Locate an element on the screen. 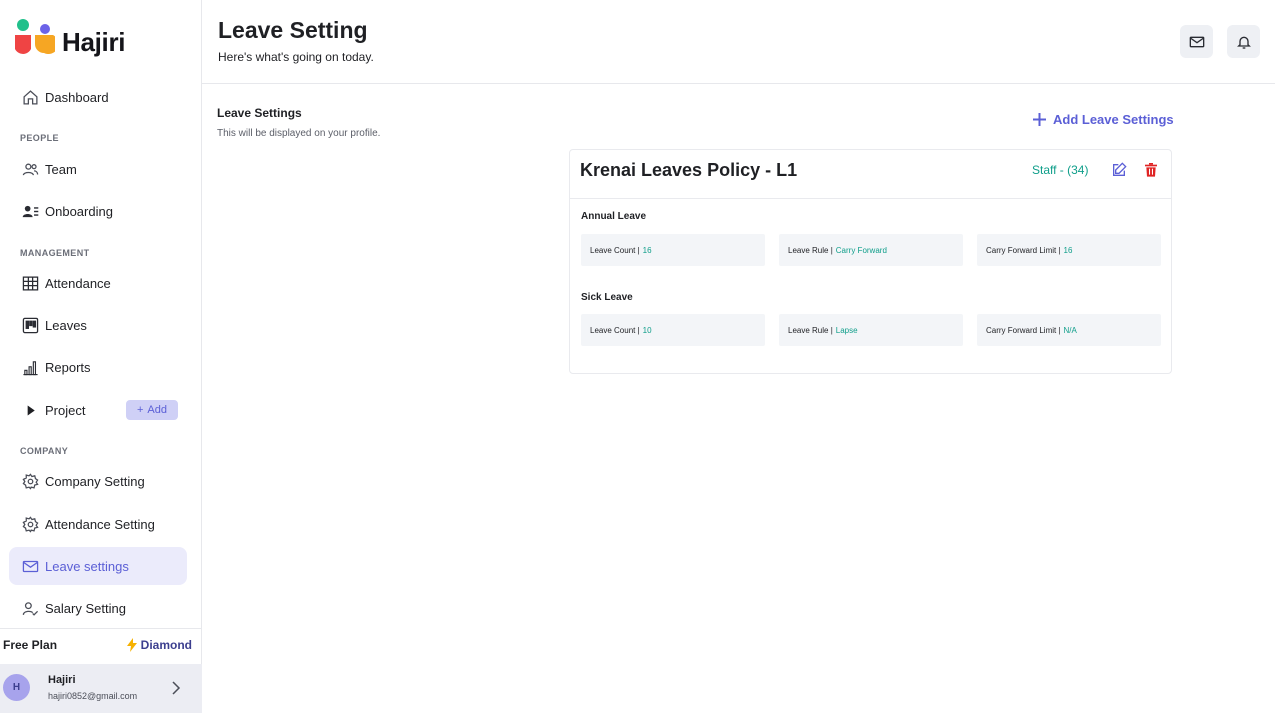  leave-type-title: Sick Leave is located at coordinates (607, 297).